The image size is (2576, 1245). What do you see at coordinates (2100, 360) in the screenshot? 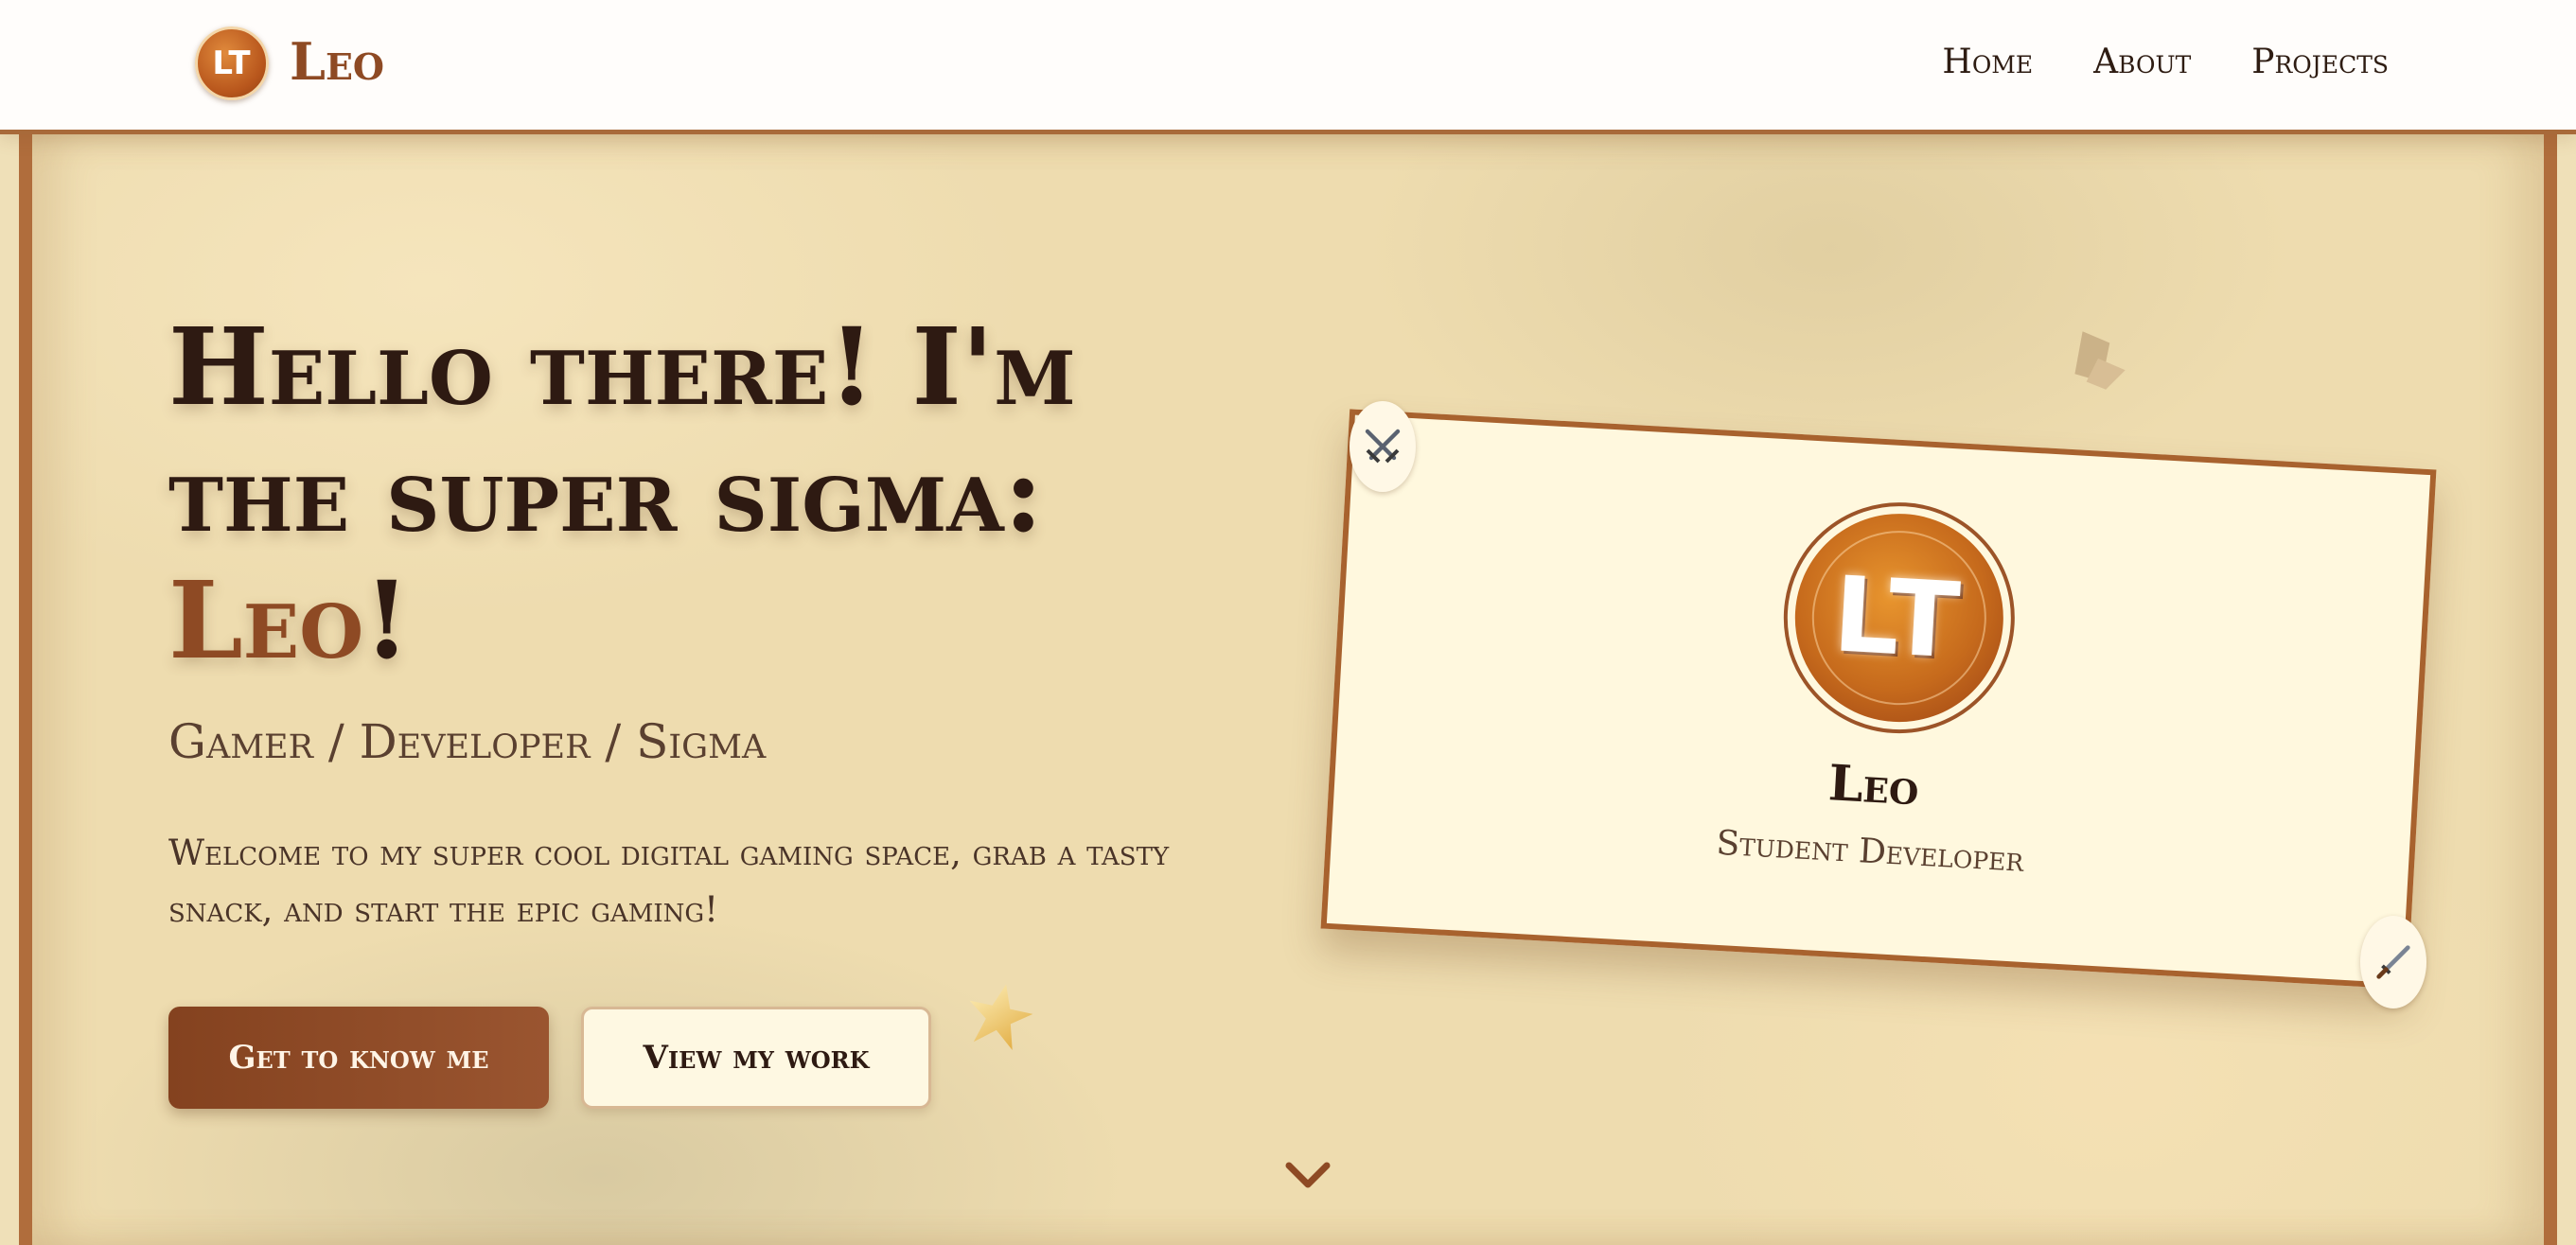
I see `gem-icon` at bounding box center [2100, 360].